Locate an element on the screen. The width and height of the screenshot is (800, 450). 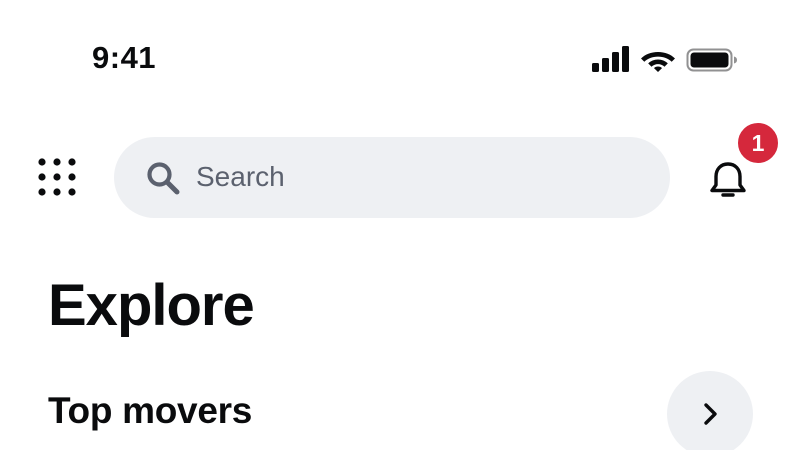
search-input: Search is located at coordinates (392, 177).